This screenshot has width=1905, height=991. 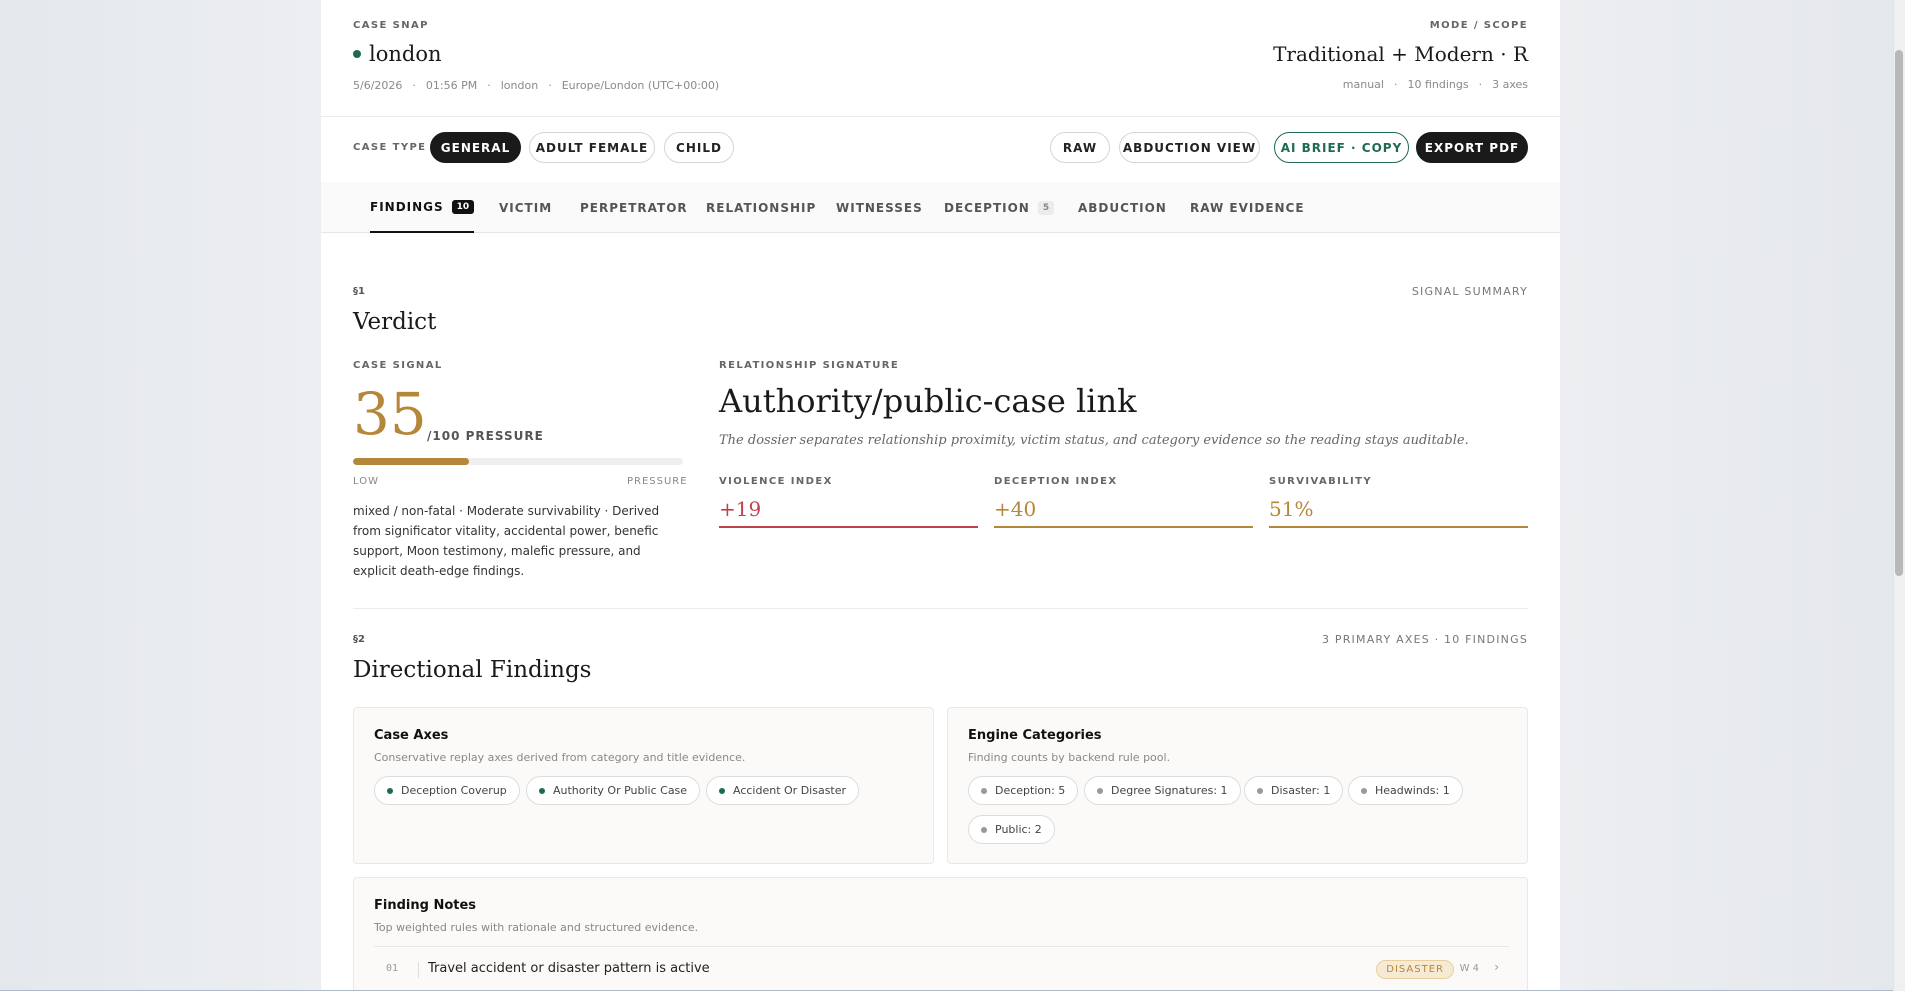 I want to click on engine-categories-desc: Finding counts by backend rule pool., so click(x=1069, y=757).